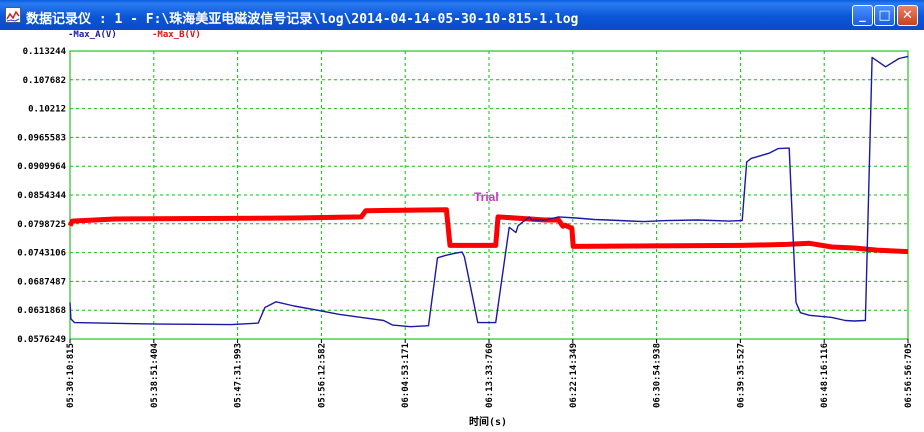  I want to click on y-tick-label: 0.0854344, so click(41, 196).